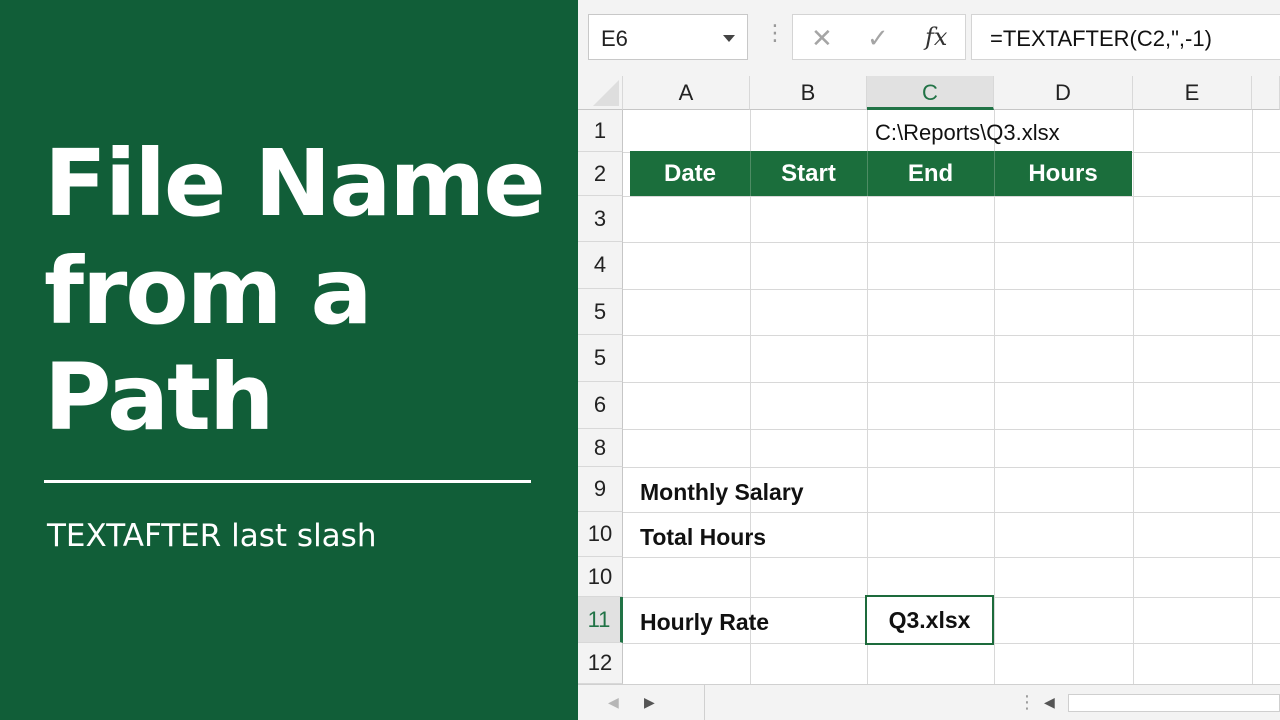 Image resolution: width=1280 pixels, height=720 pixels. What do you see at coordinates (600, 489) in the screenshot?
I see `row-header-9: 9` at bounding box center [600, 489].